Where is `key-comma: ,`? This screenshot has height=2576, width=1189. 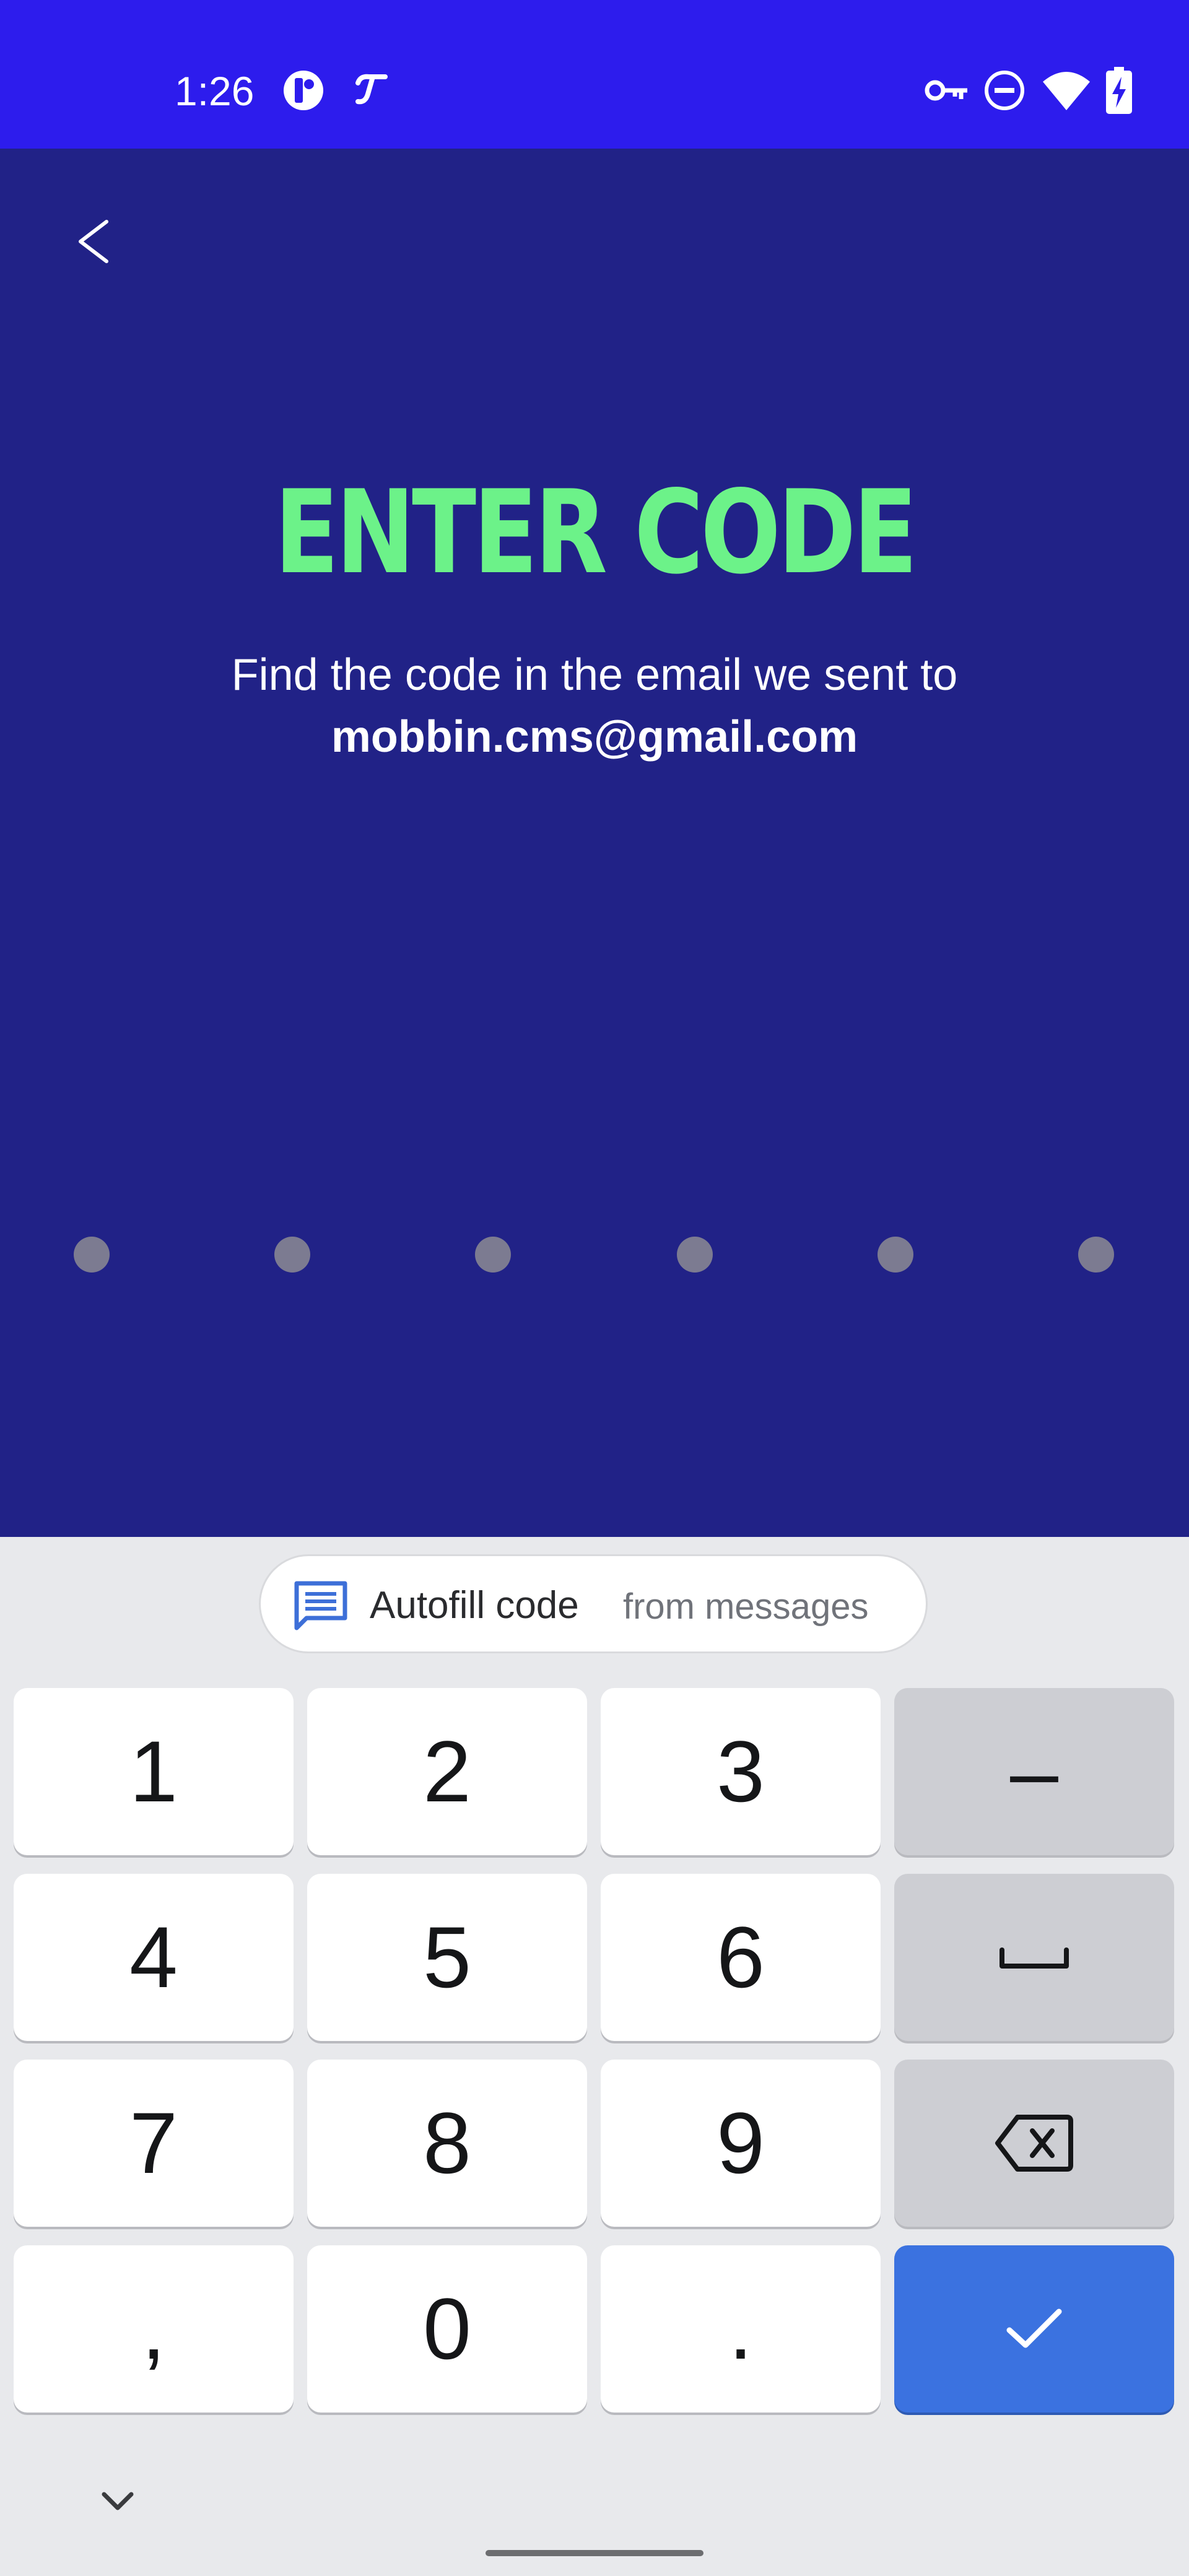 key-comma: , is located at coordinates (154, 2329).